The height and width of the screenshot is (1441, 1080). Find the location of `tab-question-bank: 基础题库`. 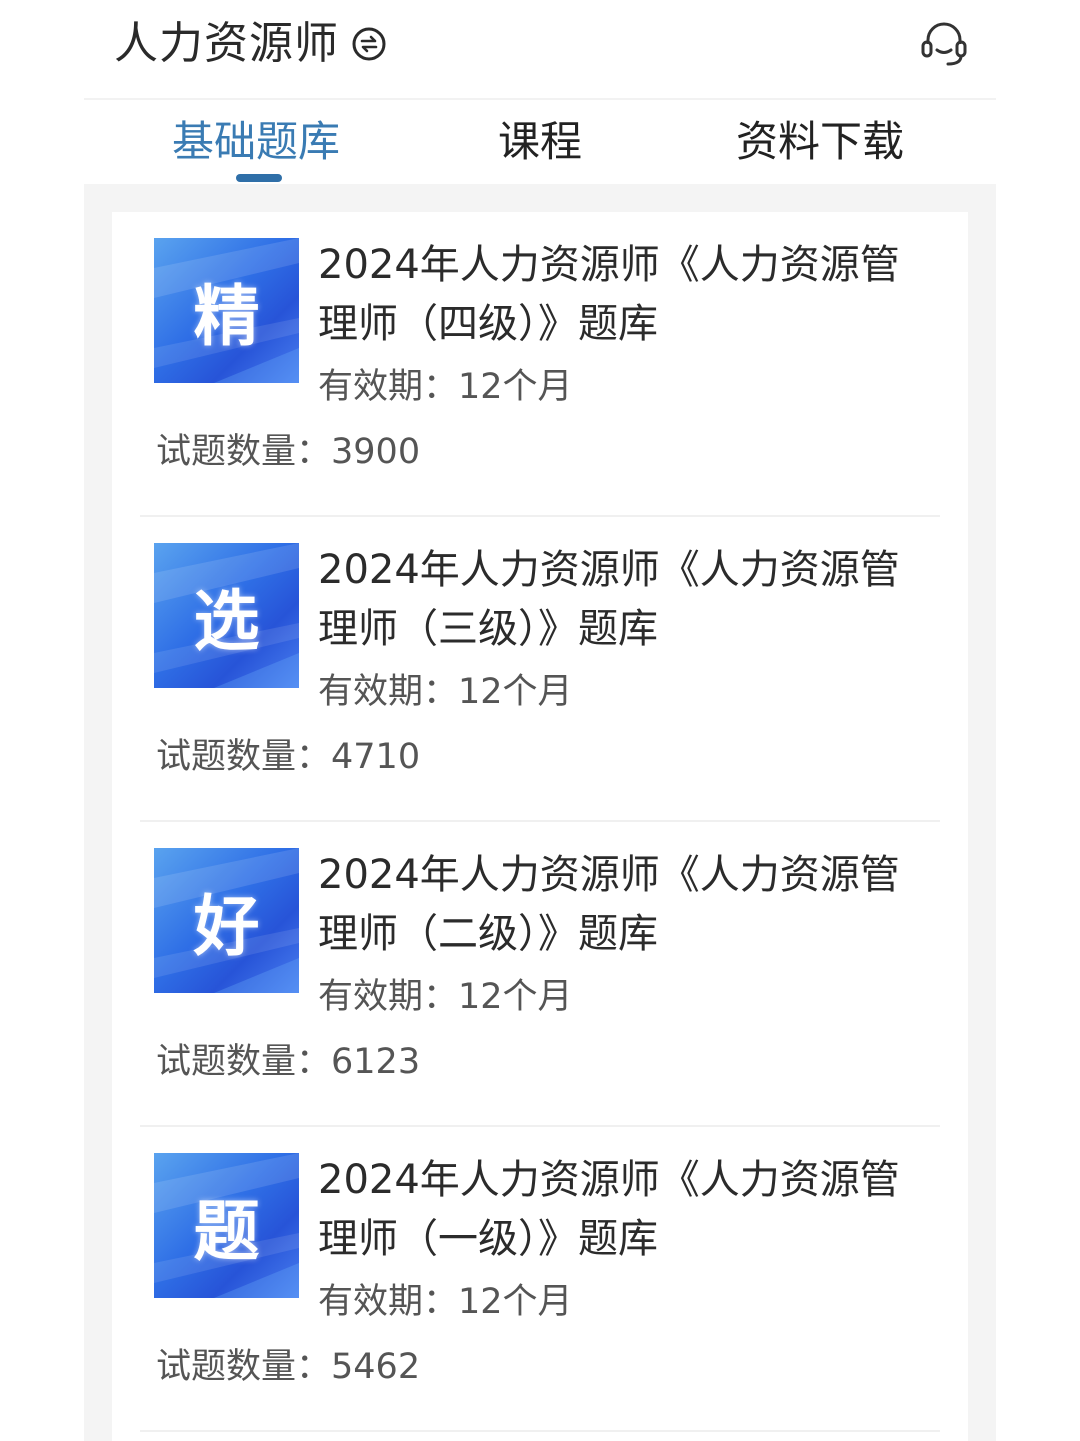

tab-question-bank: 基础题库 is located at coordinates (256, 142).